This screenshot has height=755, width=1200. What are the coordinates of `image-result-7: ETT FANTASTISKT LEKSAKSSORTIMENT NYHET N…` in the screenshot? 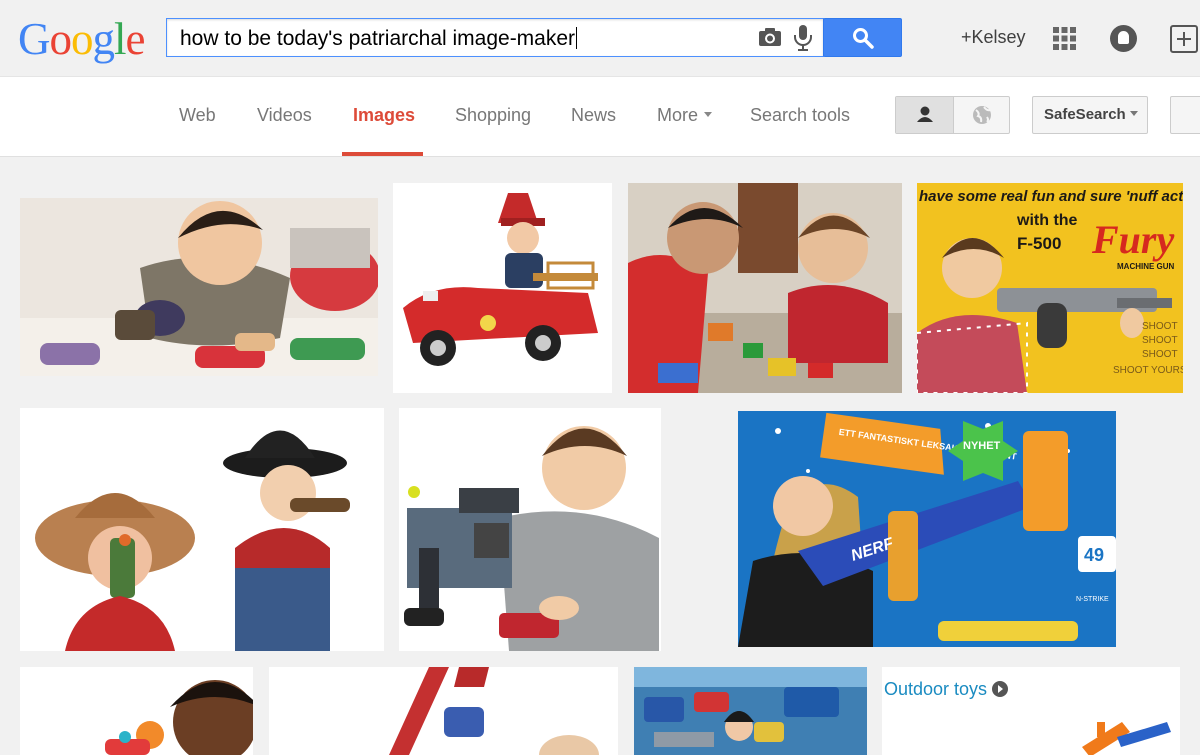 It's located at (927, 529).